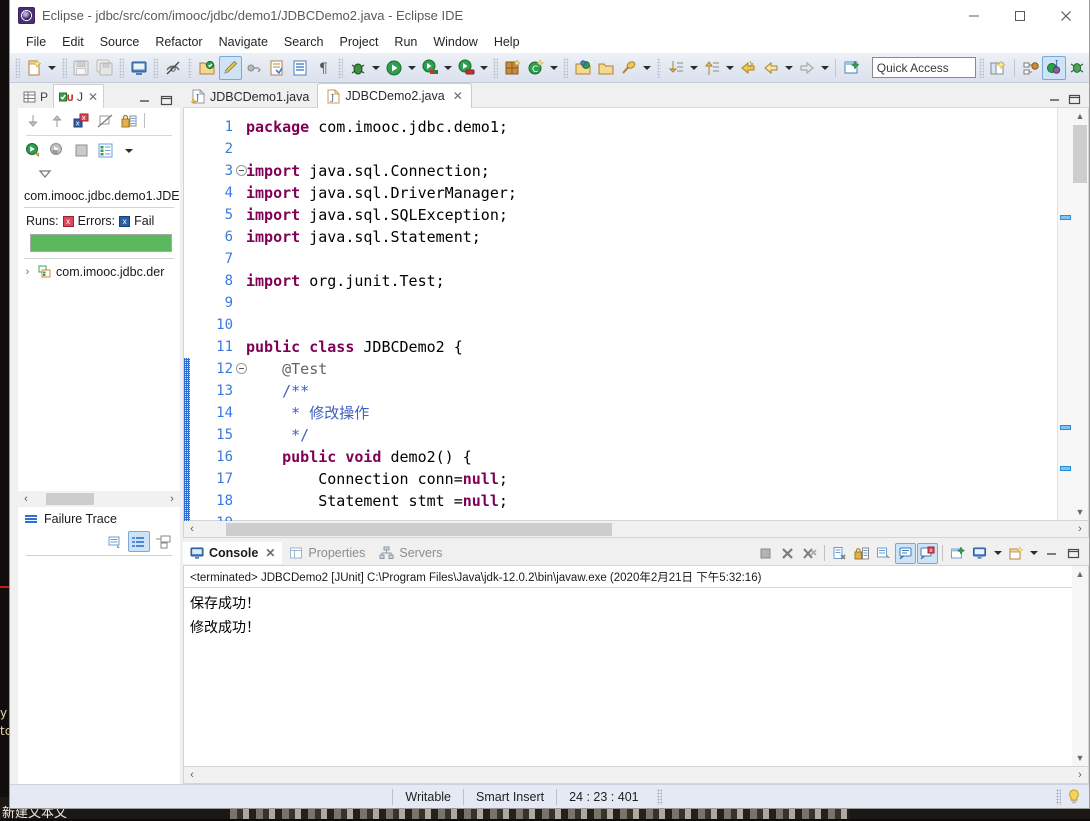 The width and height of the screenshot is (1090, 821). What do you see at coordinates (1080, 154) in the screenshot?
I see `editor-vscroll-thumb` at bounding box center [1080, 154].